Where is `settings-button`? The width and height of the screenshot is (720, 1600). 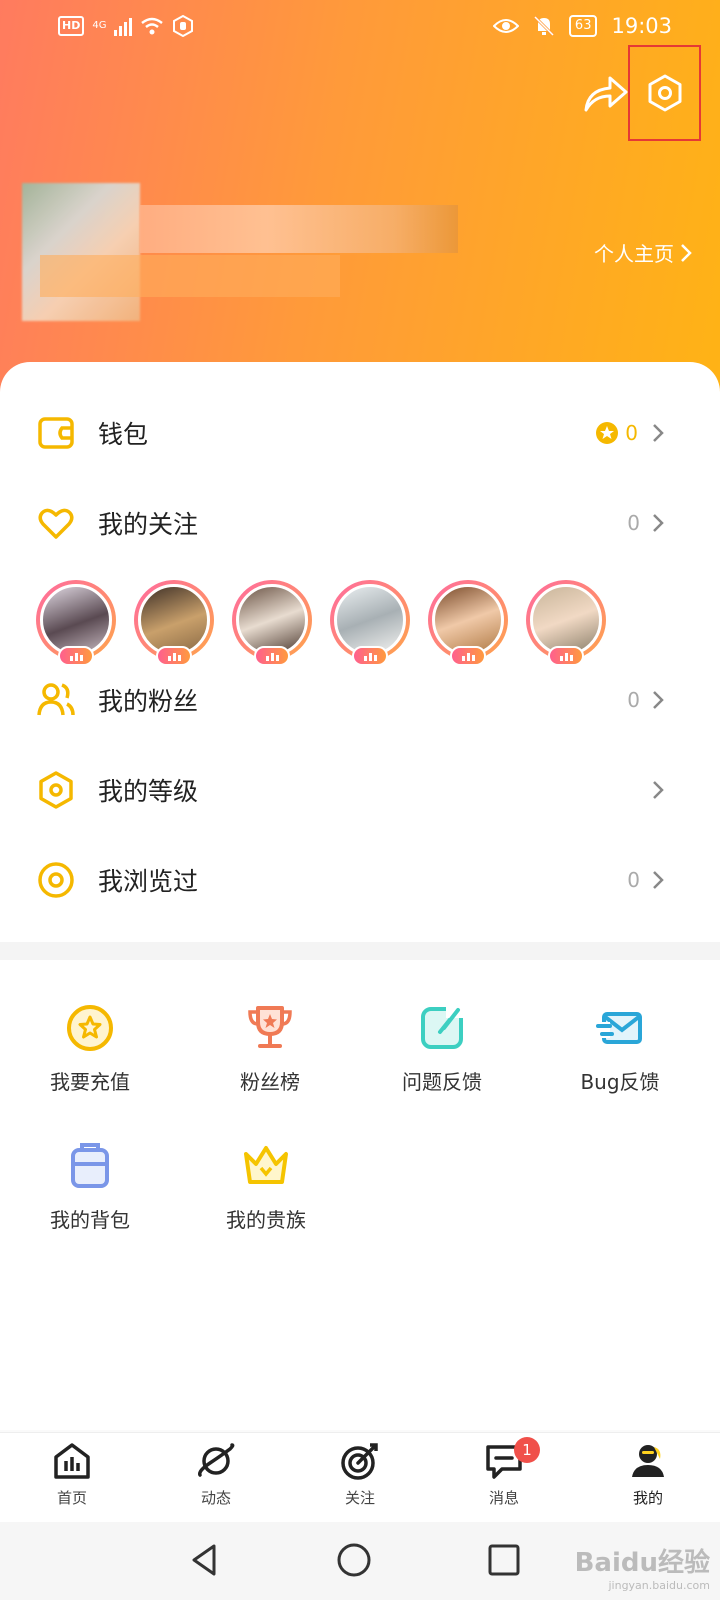
settings-button is located at coordinates (664, 93).